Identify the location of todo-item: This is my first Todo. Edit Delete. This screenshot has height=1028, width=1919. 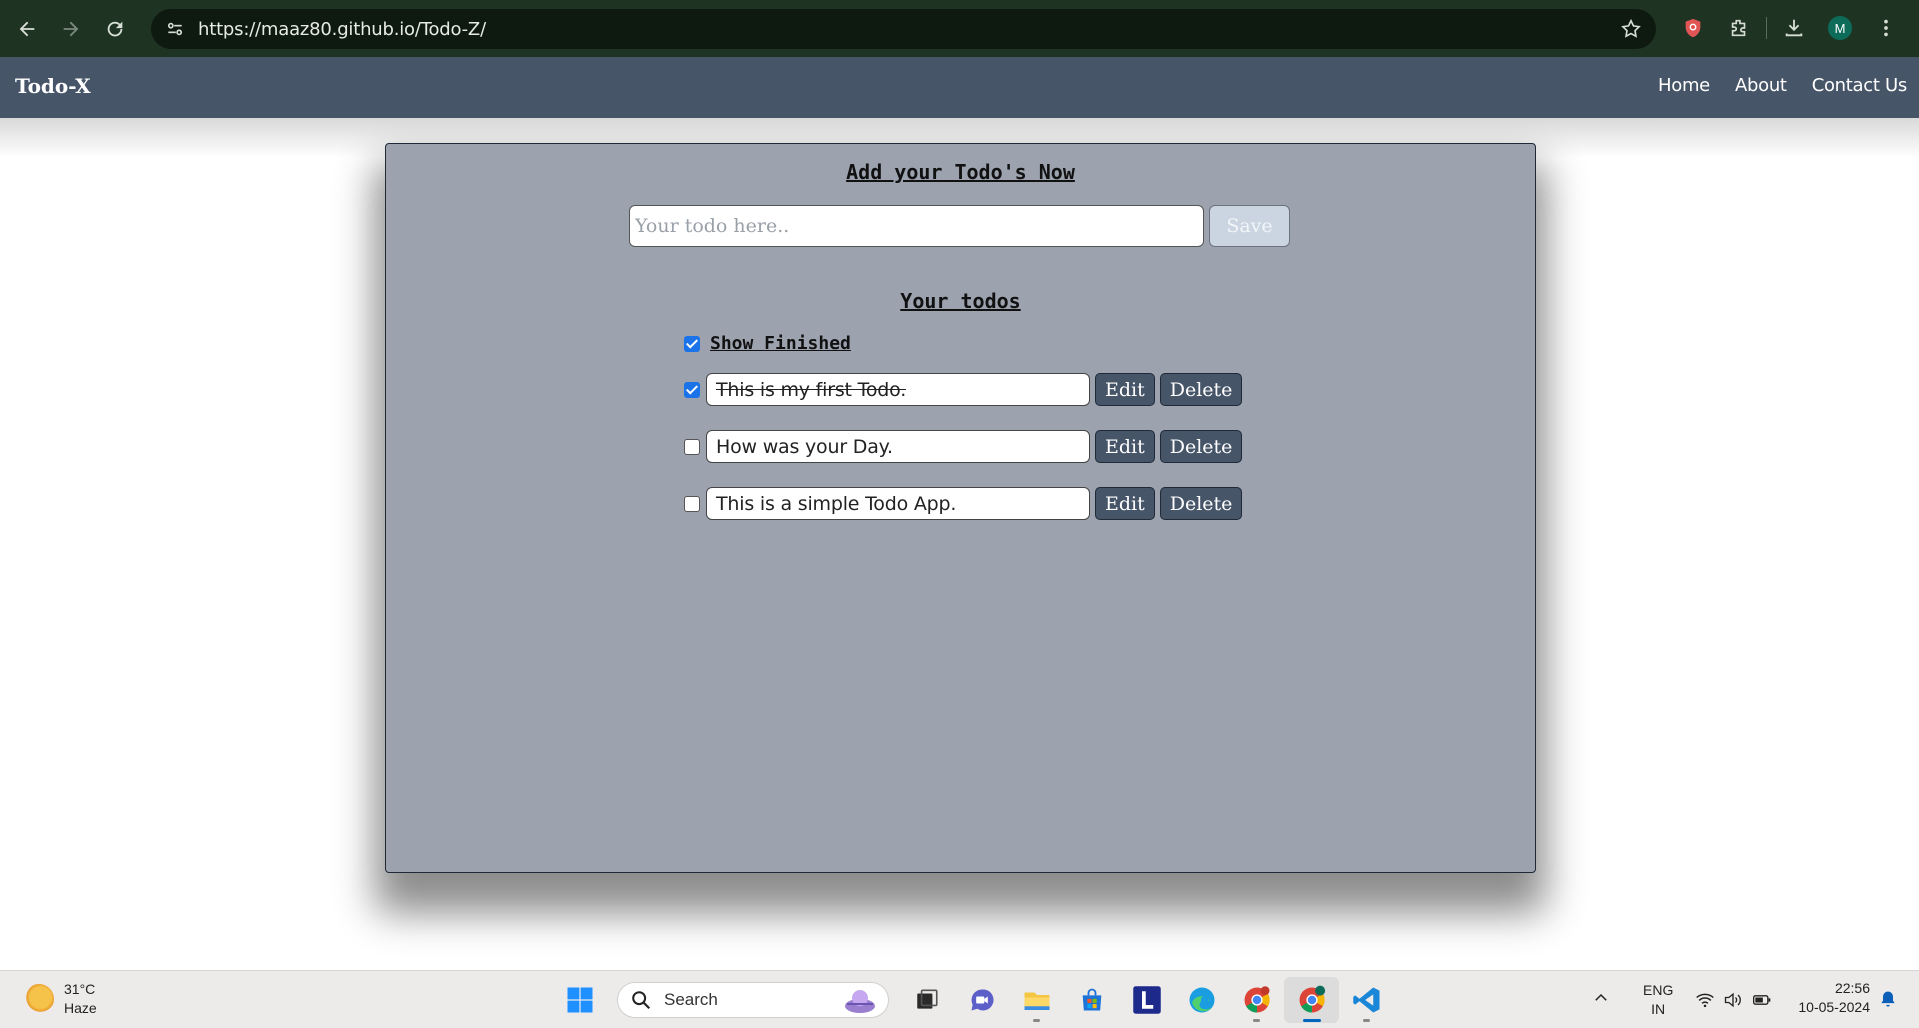
(963, 389).